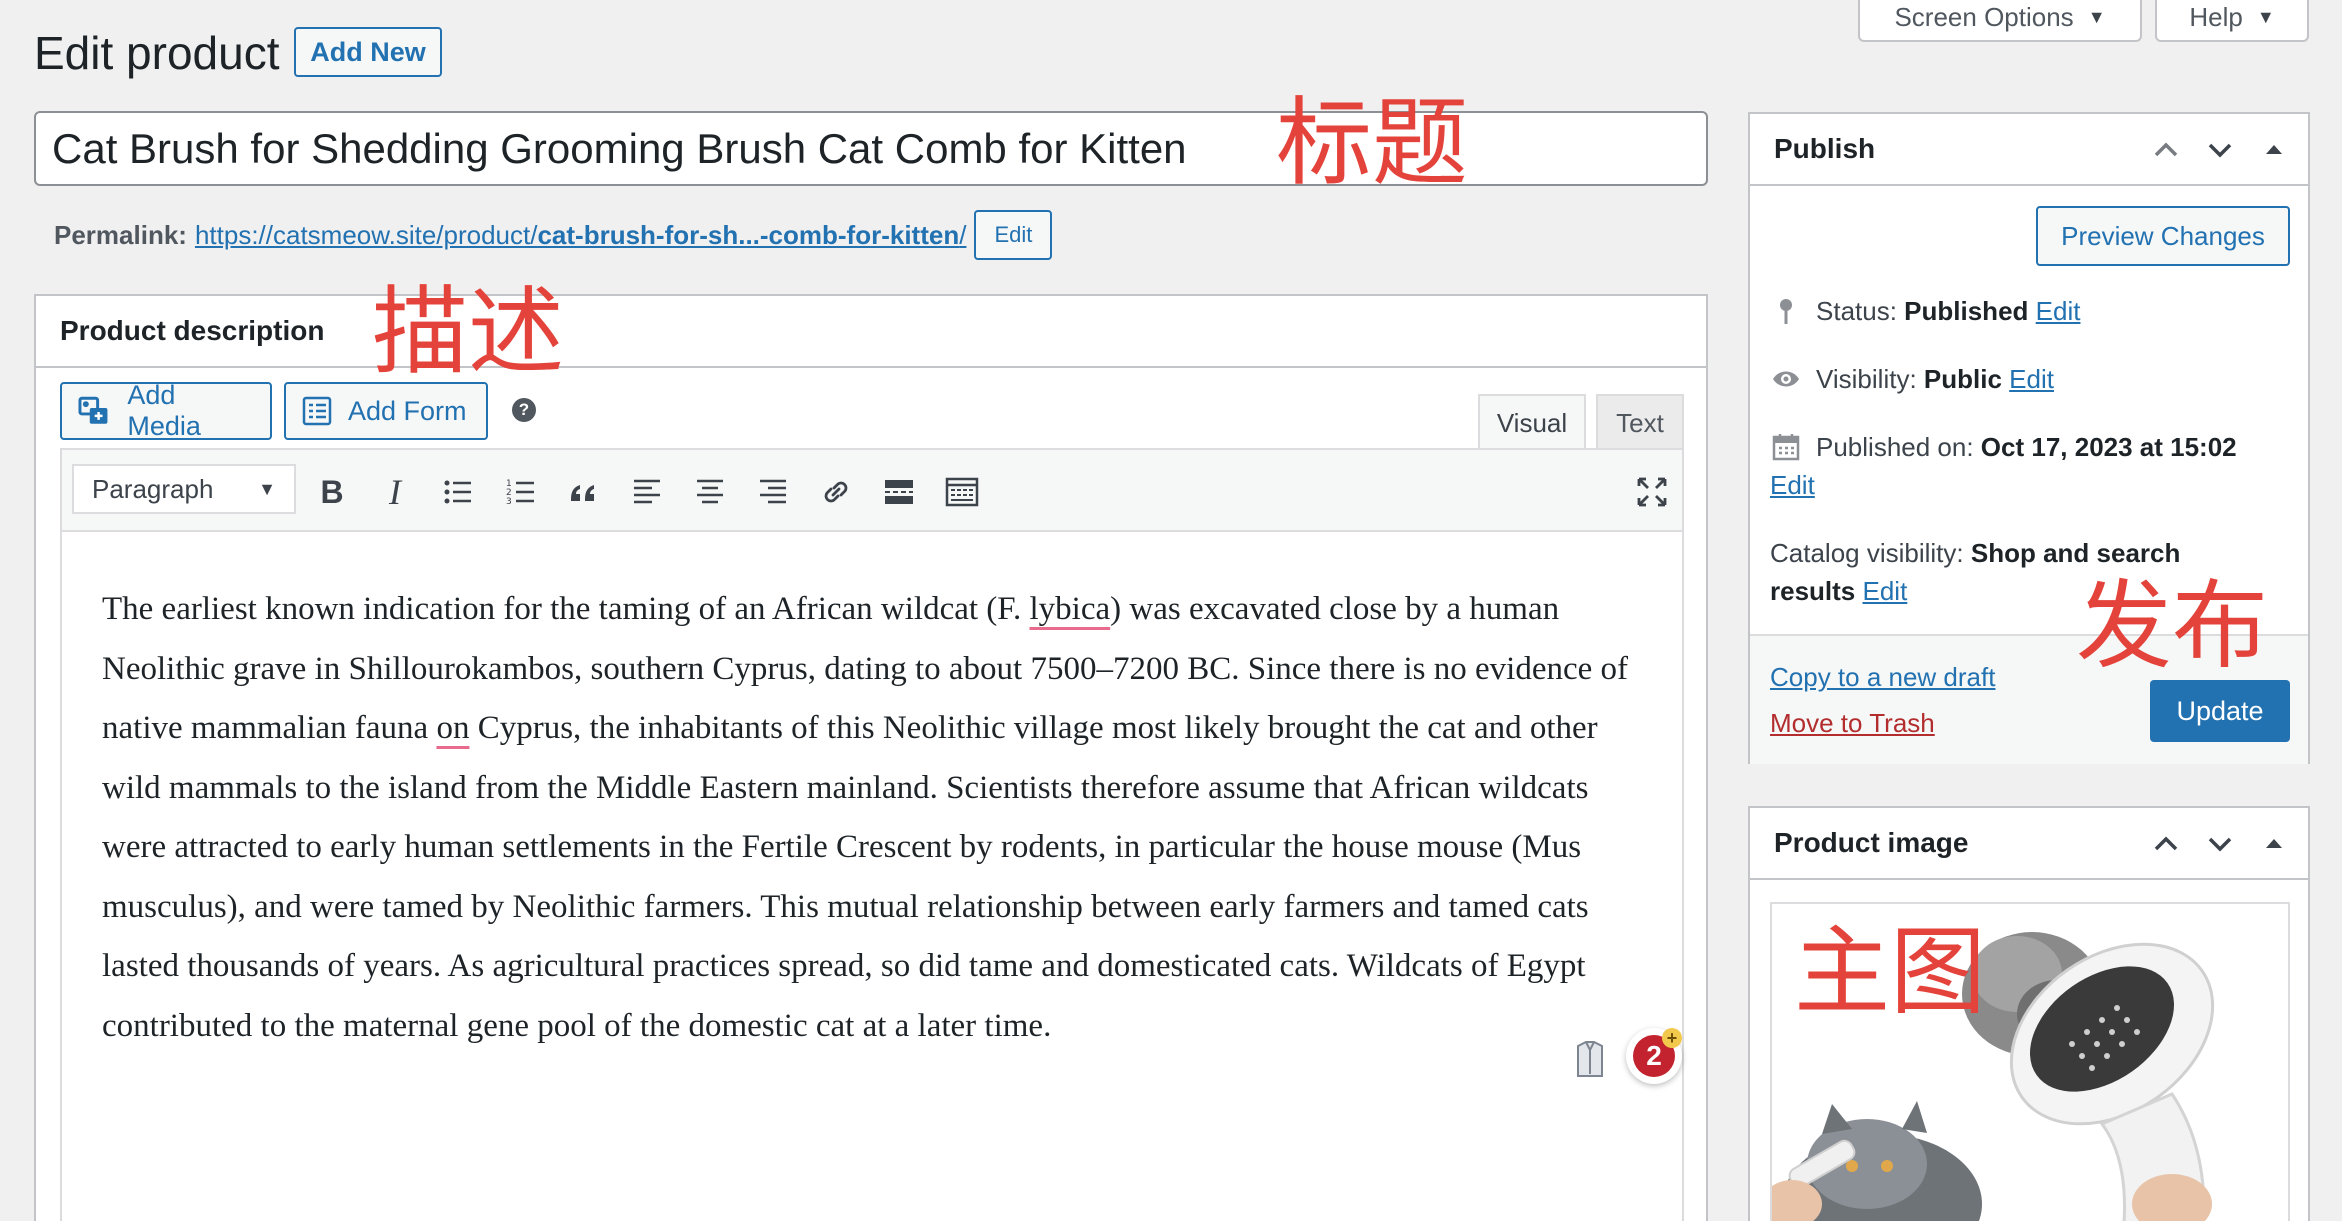  I want to click on catalog-visibility-label: Catalog visibility:, so click(1867, 553).